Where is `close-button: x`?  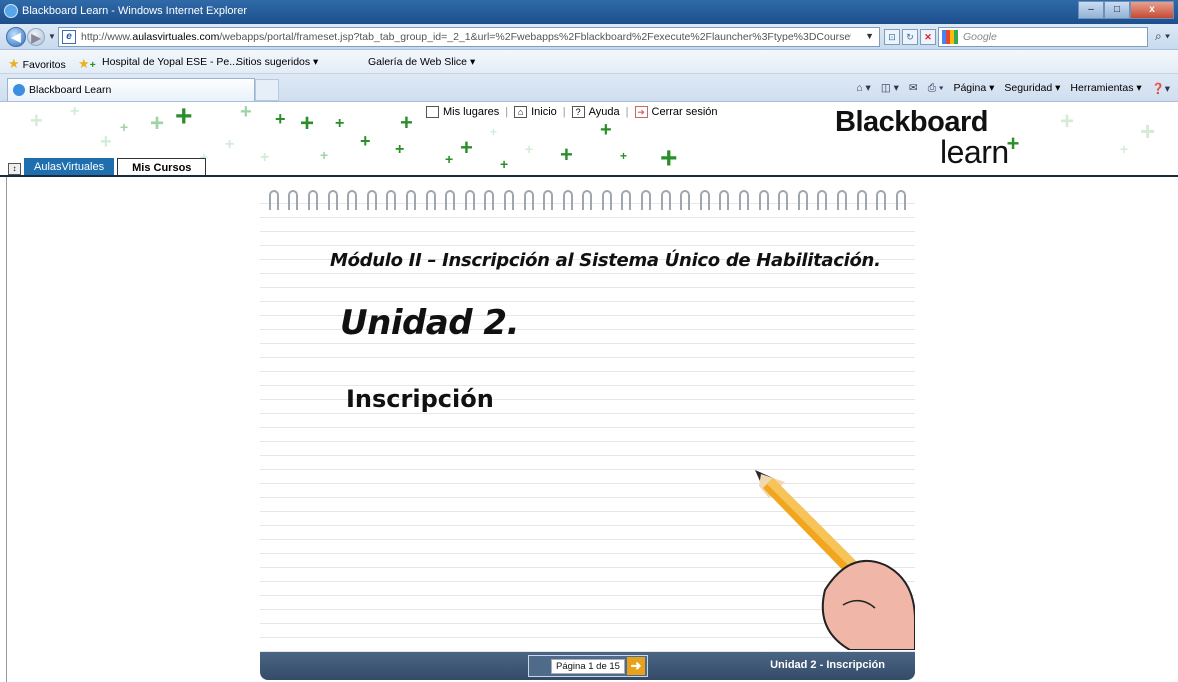 close-button: x is located at coordinates (1152, 10).